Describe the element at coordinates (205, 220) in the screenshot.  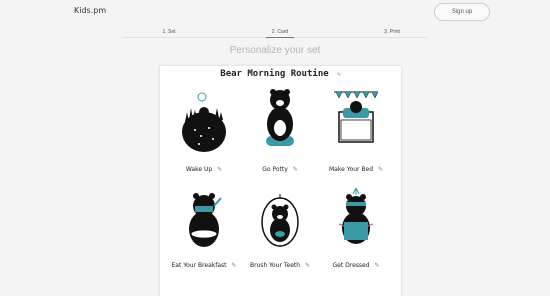
I see `bear-breakfast-illustration` at that location.